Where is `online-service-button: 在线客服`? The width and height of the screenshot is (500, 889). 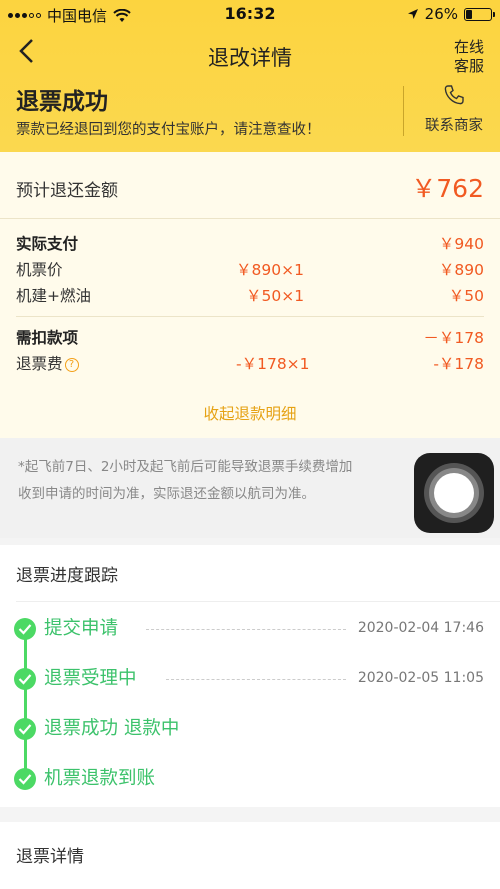
online-service-button: 在线客服 is located at coordinates (469, 57).